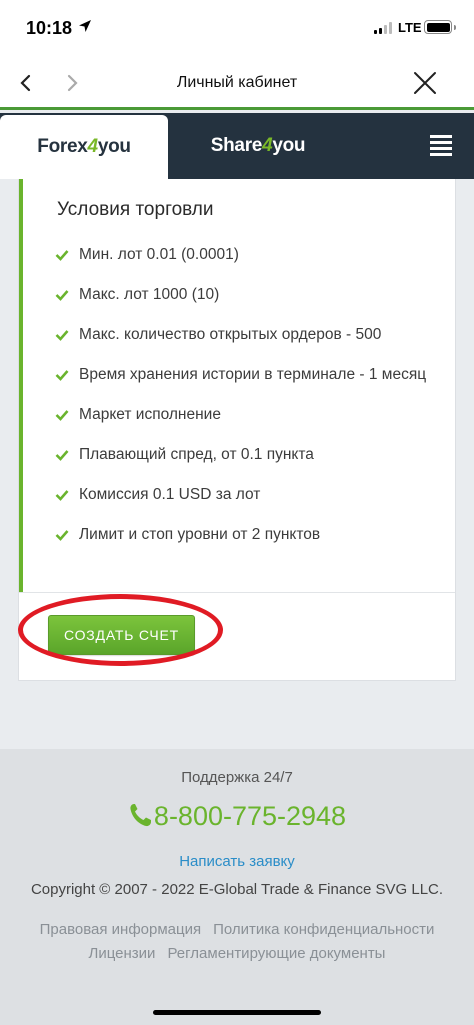  Describe the element at coordinates (243, 414) in the screenshot. I see `list-item: Маркет исполнение` at that location.